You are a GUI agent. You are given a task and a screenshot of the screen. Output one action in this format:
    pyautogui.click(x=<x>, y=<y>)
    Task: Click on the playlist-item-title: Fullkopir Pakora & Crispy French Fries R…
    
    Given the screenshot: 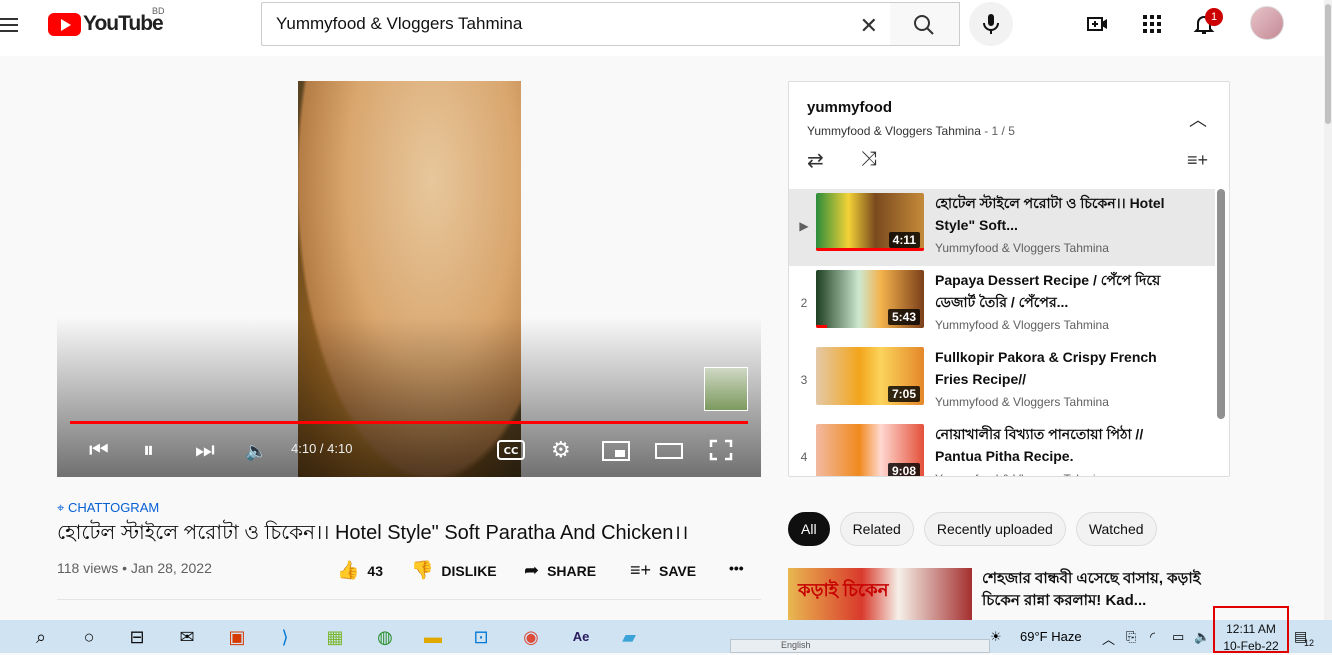 What is the action you would take?
    pyautogui.click(x=1050, y=368)
    